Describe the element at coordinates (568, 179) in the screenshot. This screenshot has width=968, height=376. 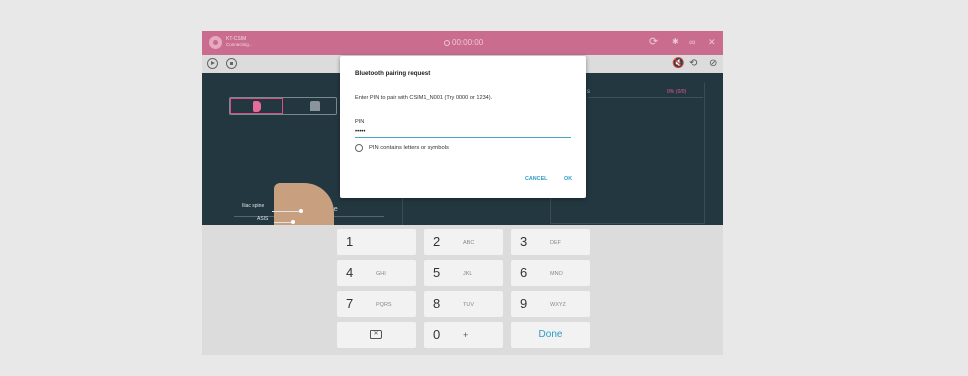
I see `ok-button: OK` at that location.